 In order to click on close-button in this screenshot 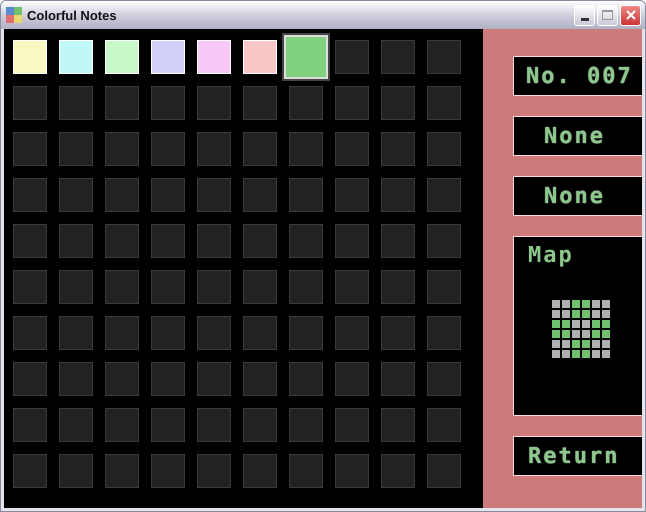, I will do `click(630, 15)`.